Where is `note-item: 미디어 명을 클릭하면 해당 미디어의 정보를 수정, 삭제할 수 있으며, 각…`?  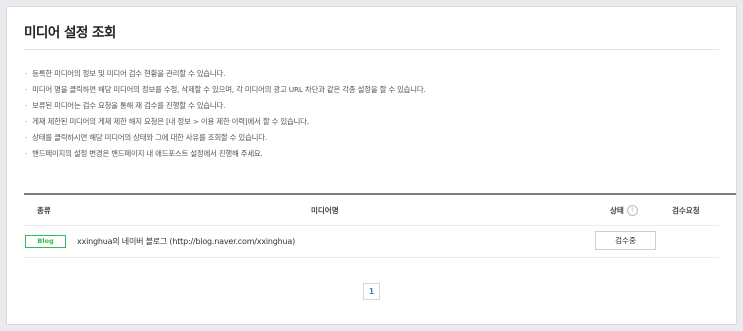
note-item: 미디어 명을 클릭하면 해당 미디어의 정보를 수정, 삭제할 수 있으며, 각… is located at coordinates (225, 90).